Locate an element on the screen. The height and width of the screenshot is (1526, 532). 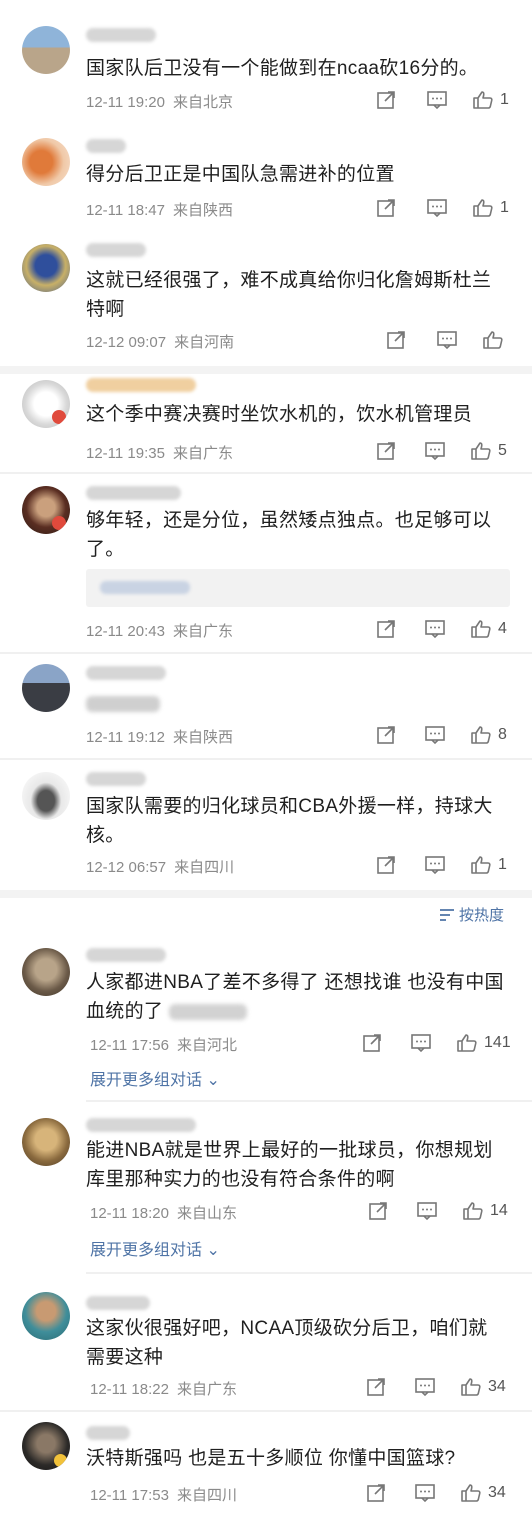
comment-text-body: 人家都进NBA了差不多得了 还想找谁 也没有中国血统的了 is located at coordinates (295, 997).